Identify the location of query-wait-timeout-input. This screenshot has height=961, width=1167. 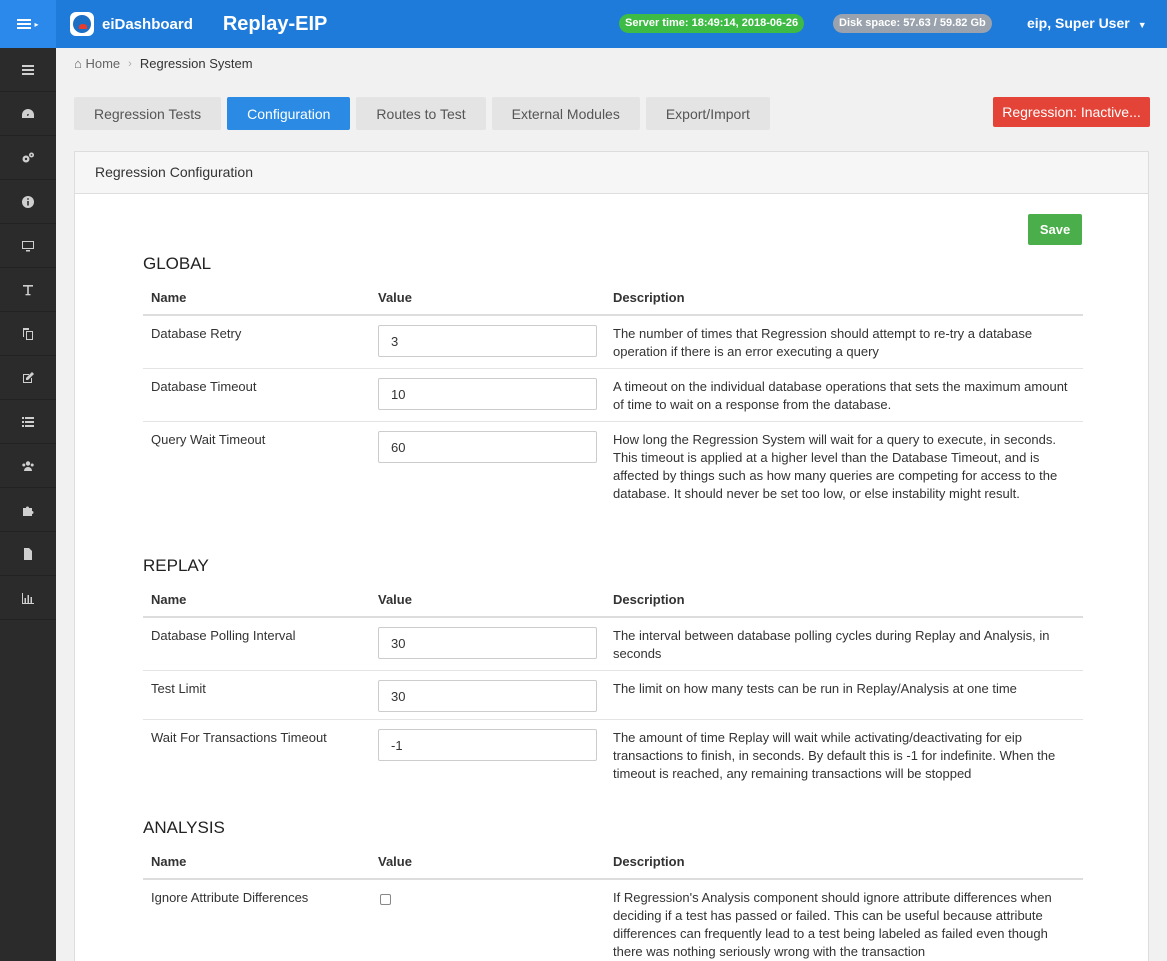
(487, 447).